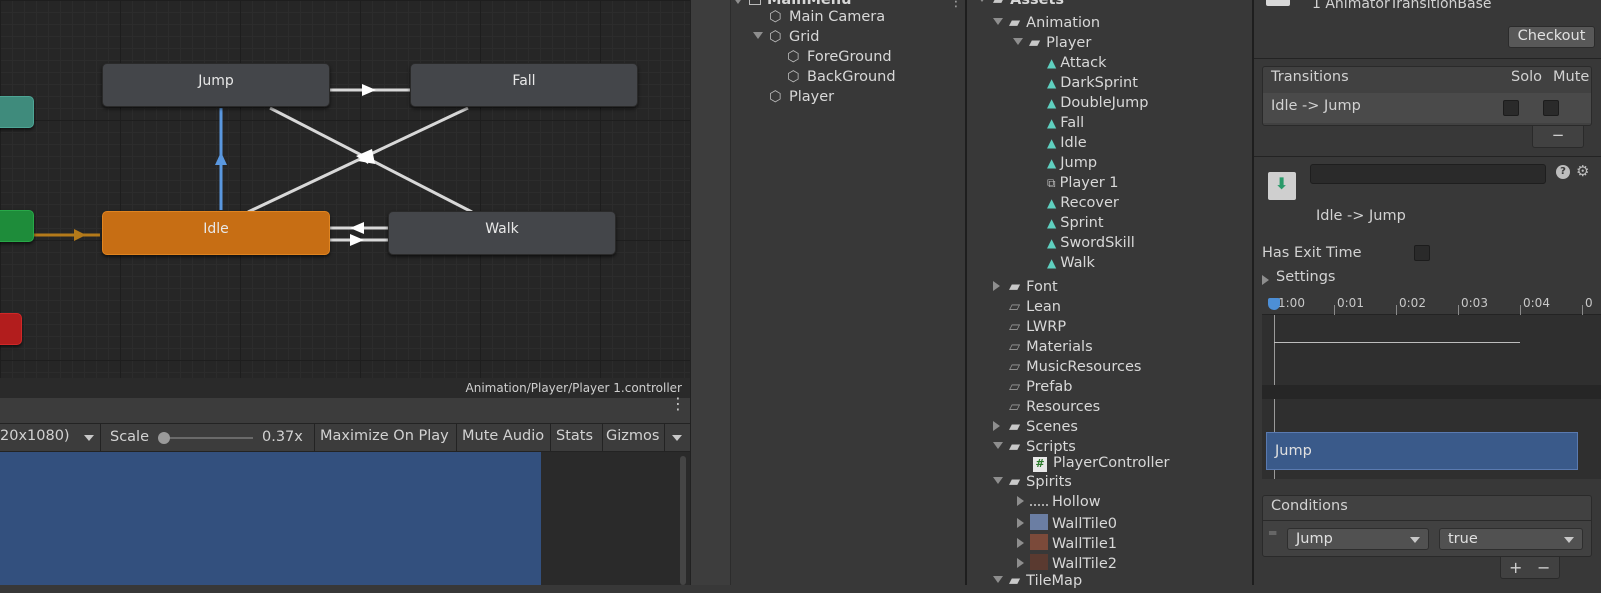  Describe the element at coordinates (1551, 37) in the screenshot. I see `checkout-button: Checkout` at that location.